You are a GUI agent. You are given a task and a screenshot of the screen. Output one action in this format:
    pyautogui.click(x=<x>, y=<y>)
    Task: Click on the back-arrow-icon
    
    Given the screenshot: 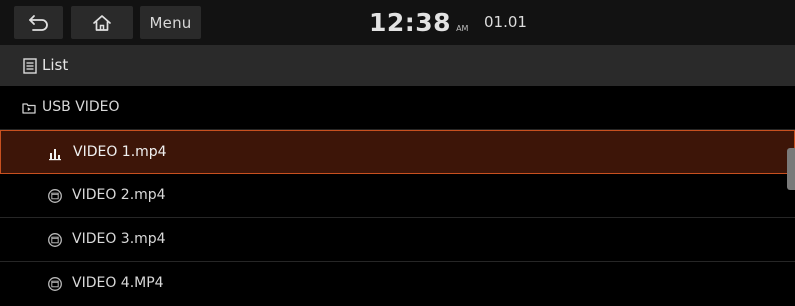 What is the action you would take?
    pyautogui.click(x=38, y=22)
    